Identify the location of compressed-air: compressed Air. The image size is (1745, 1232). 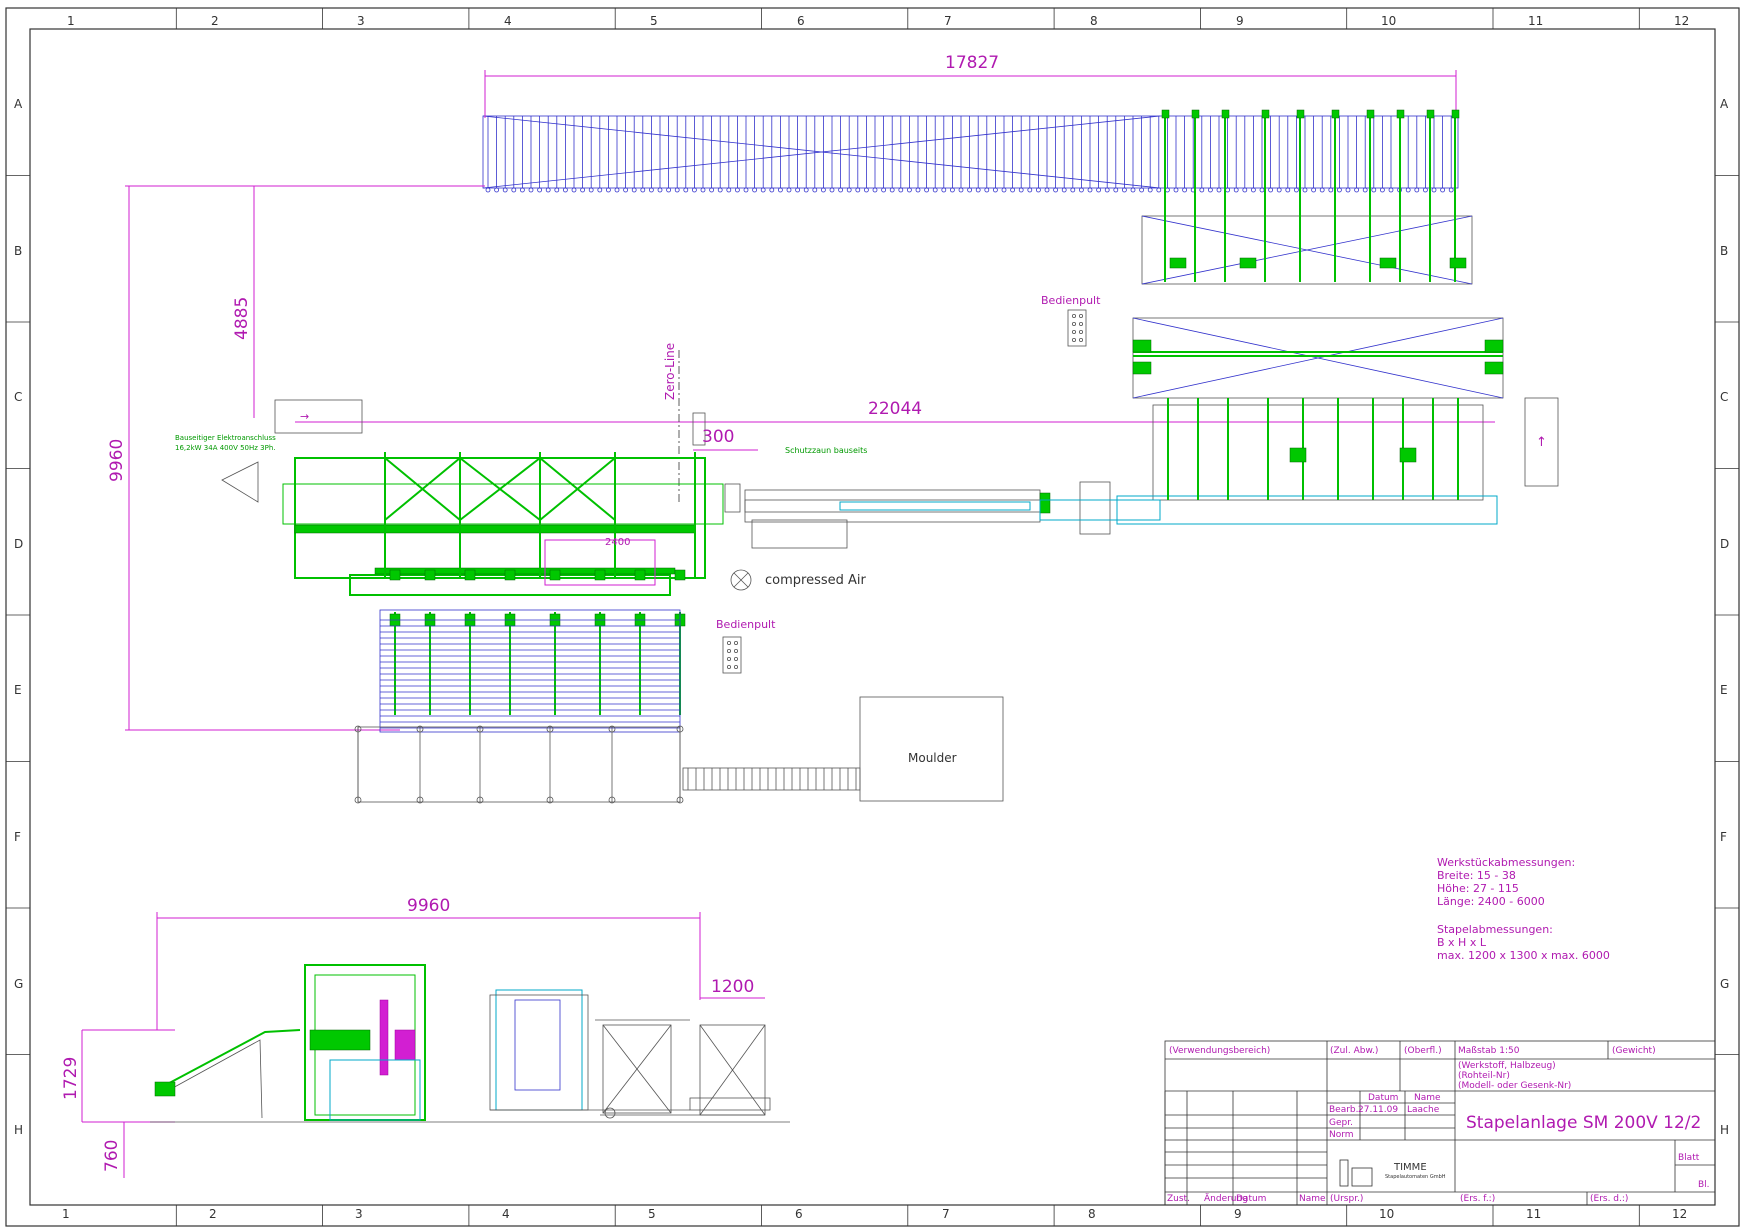
(798, 580).